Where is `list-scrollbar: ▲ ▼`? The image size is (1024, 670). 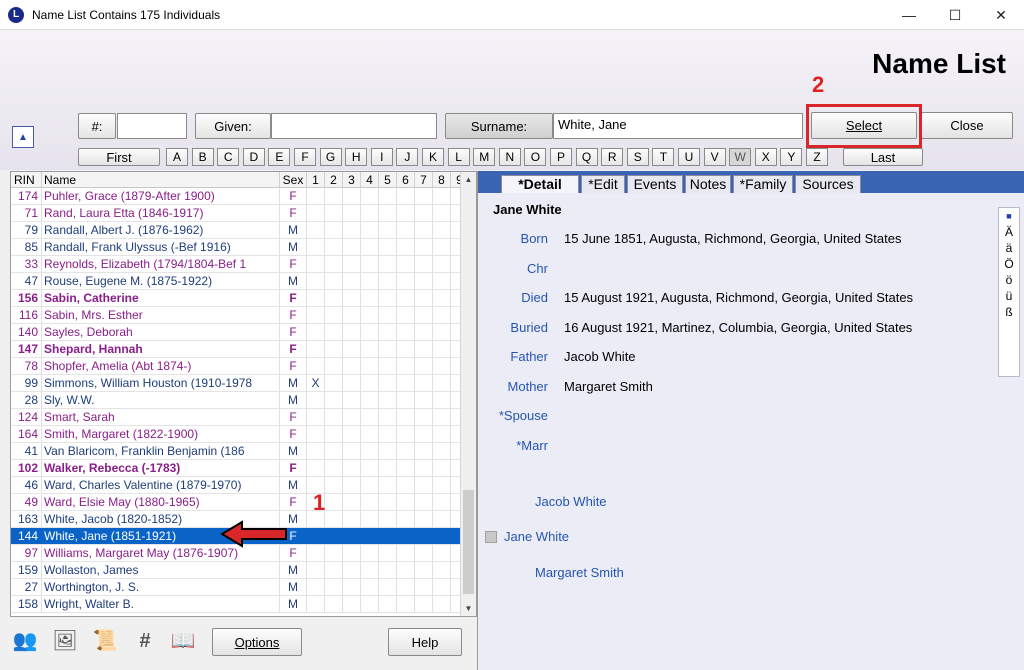
list-scrollbar: ▲ ▼ is located at coordinates (468, 394).